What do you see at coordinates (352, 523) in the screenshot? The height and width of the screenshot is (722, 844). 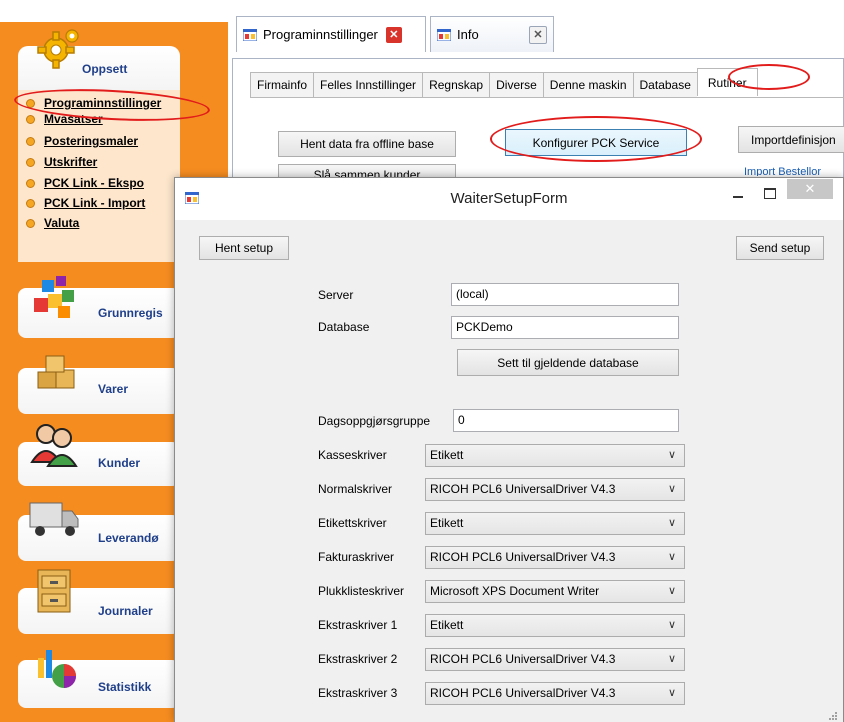 I see `etikettskriver-label: Etikettskriver` at bounding box center [352, 523].